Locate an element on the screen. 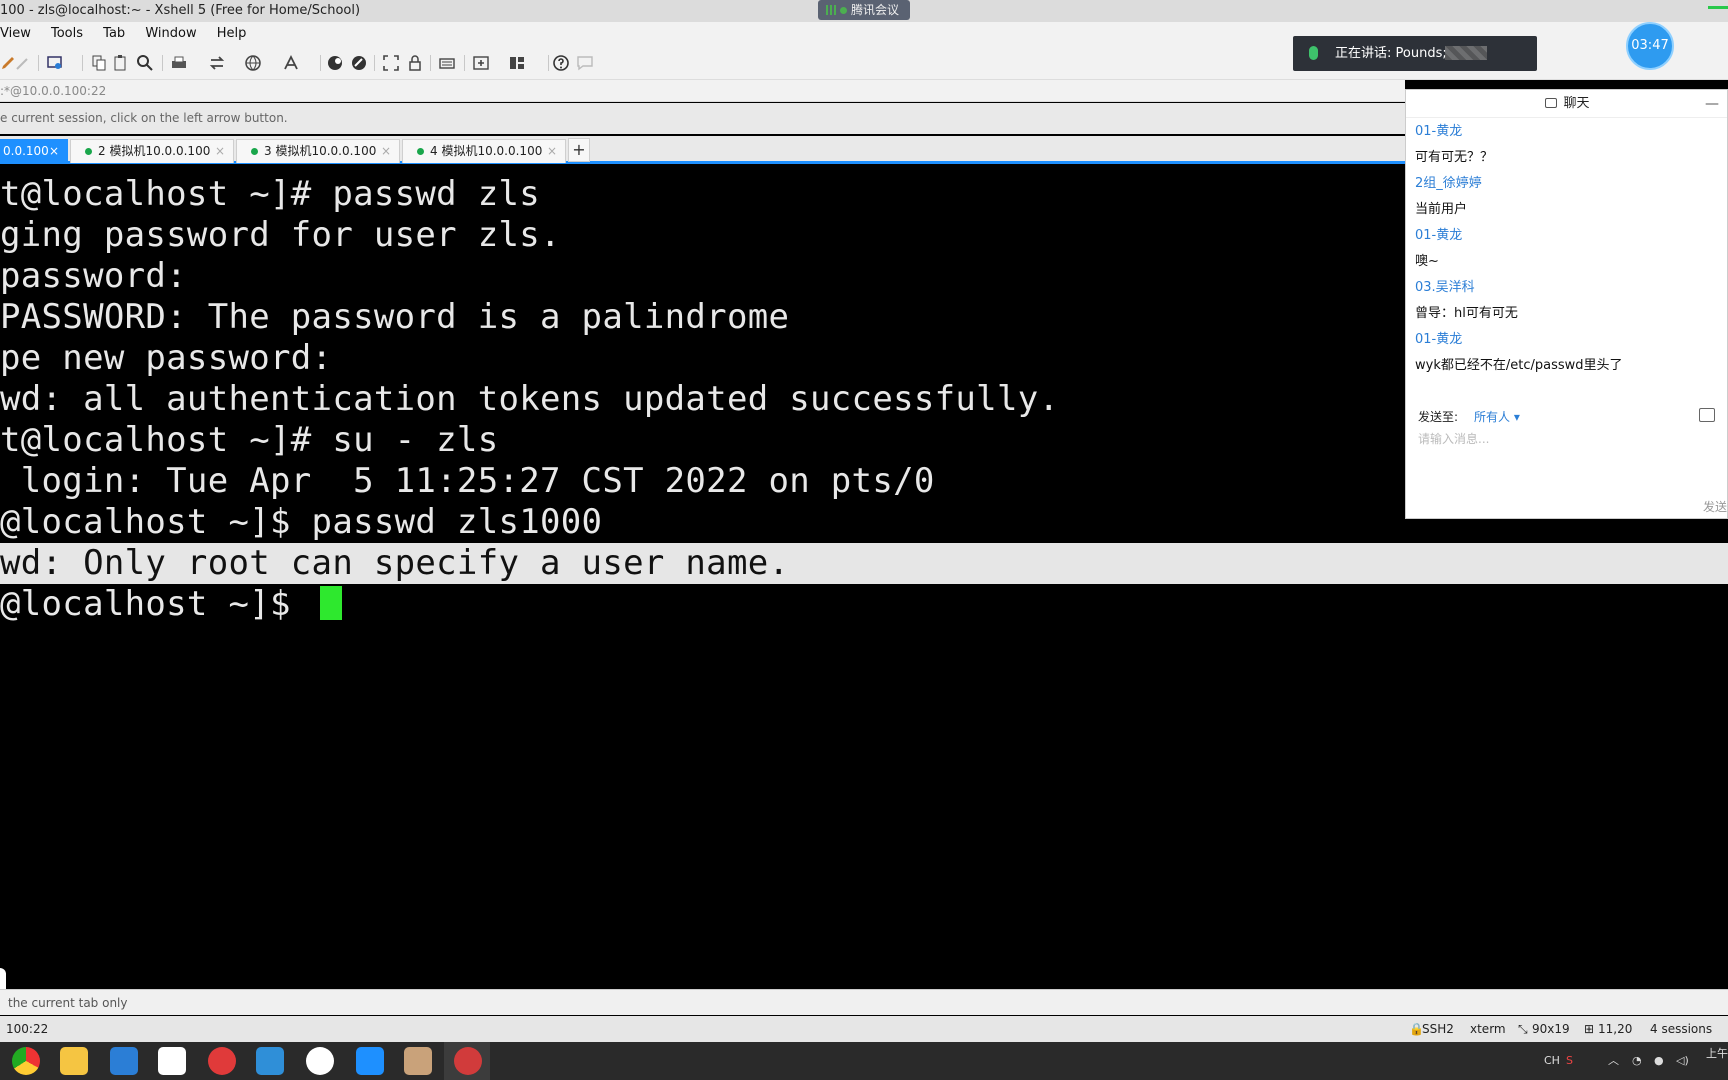 The image size is (1728, 1080). tencent-meeting-icon is located at coordinates (370, 1061).